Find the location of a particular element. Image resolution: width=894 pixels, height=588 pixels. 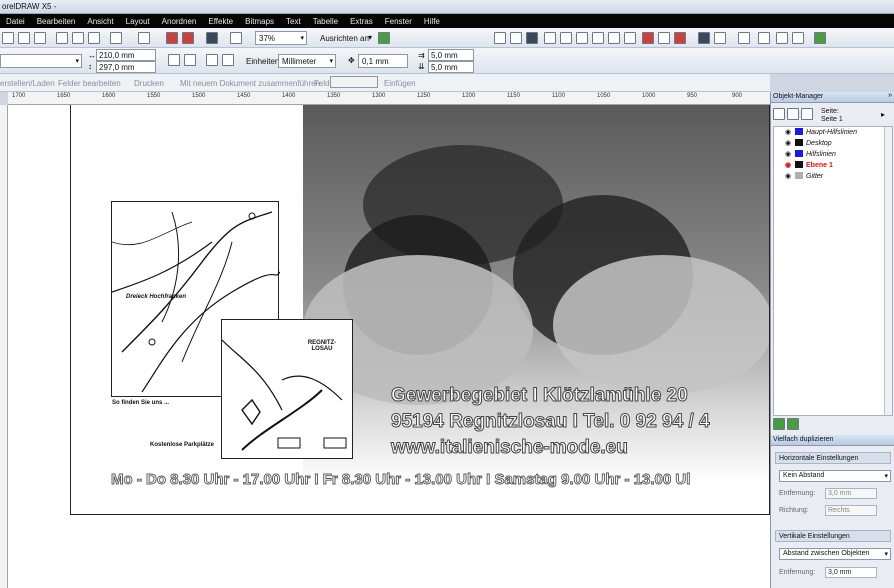

duplicate-y-input: 5,0 mm is located at coordinates (451, 67).